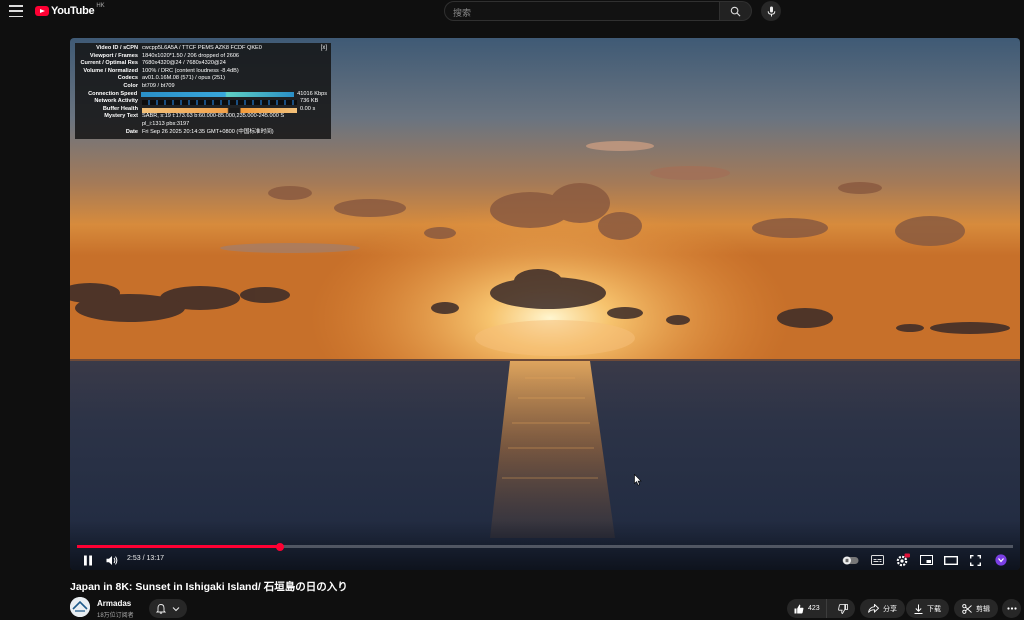 The width and height of the screenshot is (1024, 620). I want to click on download-label: 下载, so click(934, 609).